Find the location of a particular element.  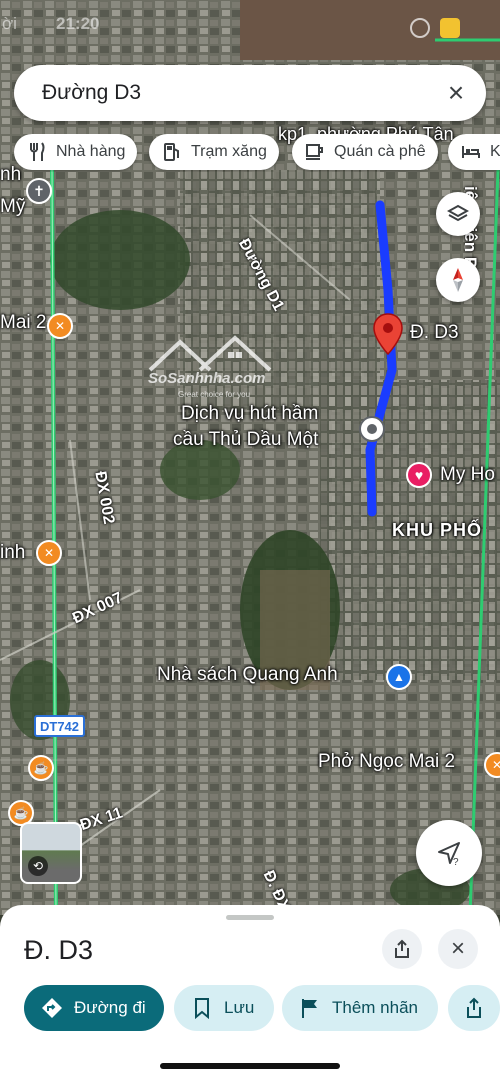

add-label-button: Thêm nhãn is located at coordinates (360, 1008).